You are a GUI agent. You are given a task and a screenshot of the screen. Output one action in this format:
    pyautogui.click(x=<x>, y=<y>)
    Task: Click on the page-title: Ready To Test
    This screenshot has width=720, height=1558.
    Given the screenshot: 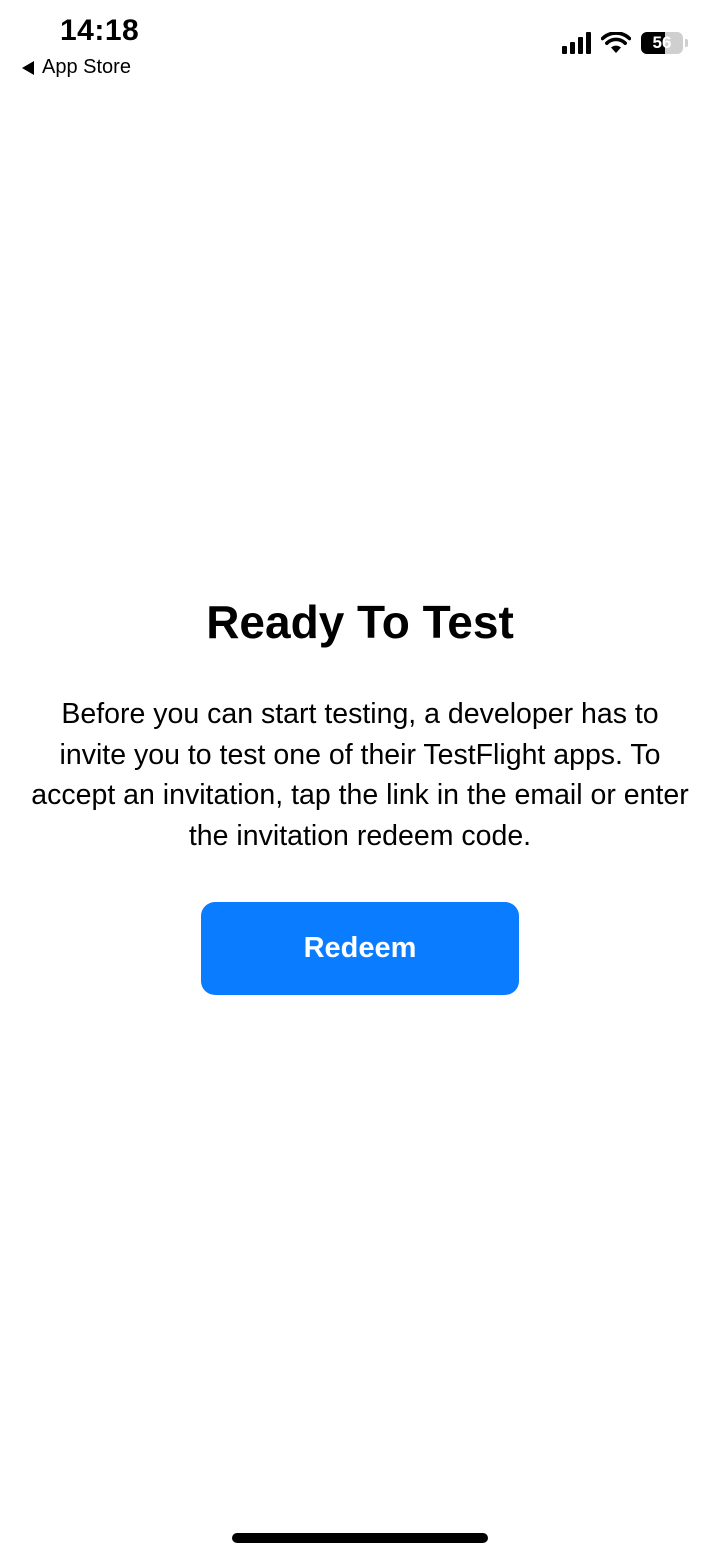 What is the action you would take?
    pyautogui.click(x=360, y=622)
    